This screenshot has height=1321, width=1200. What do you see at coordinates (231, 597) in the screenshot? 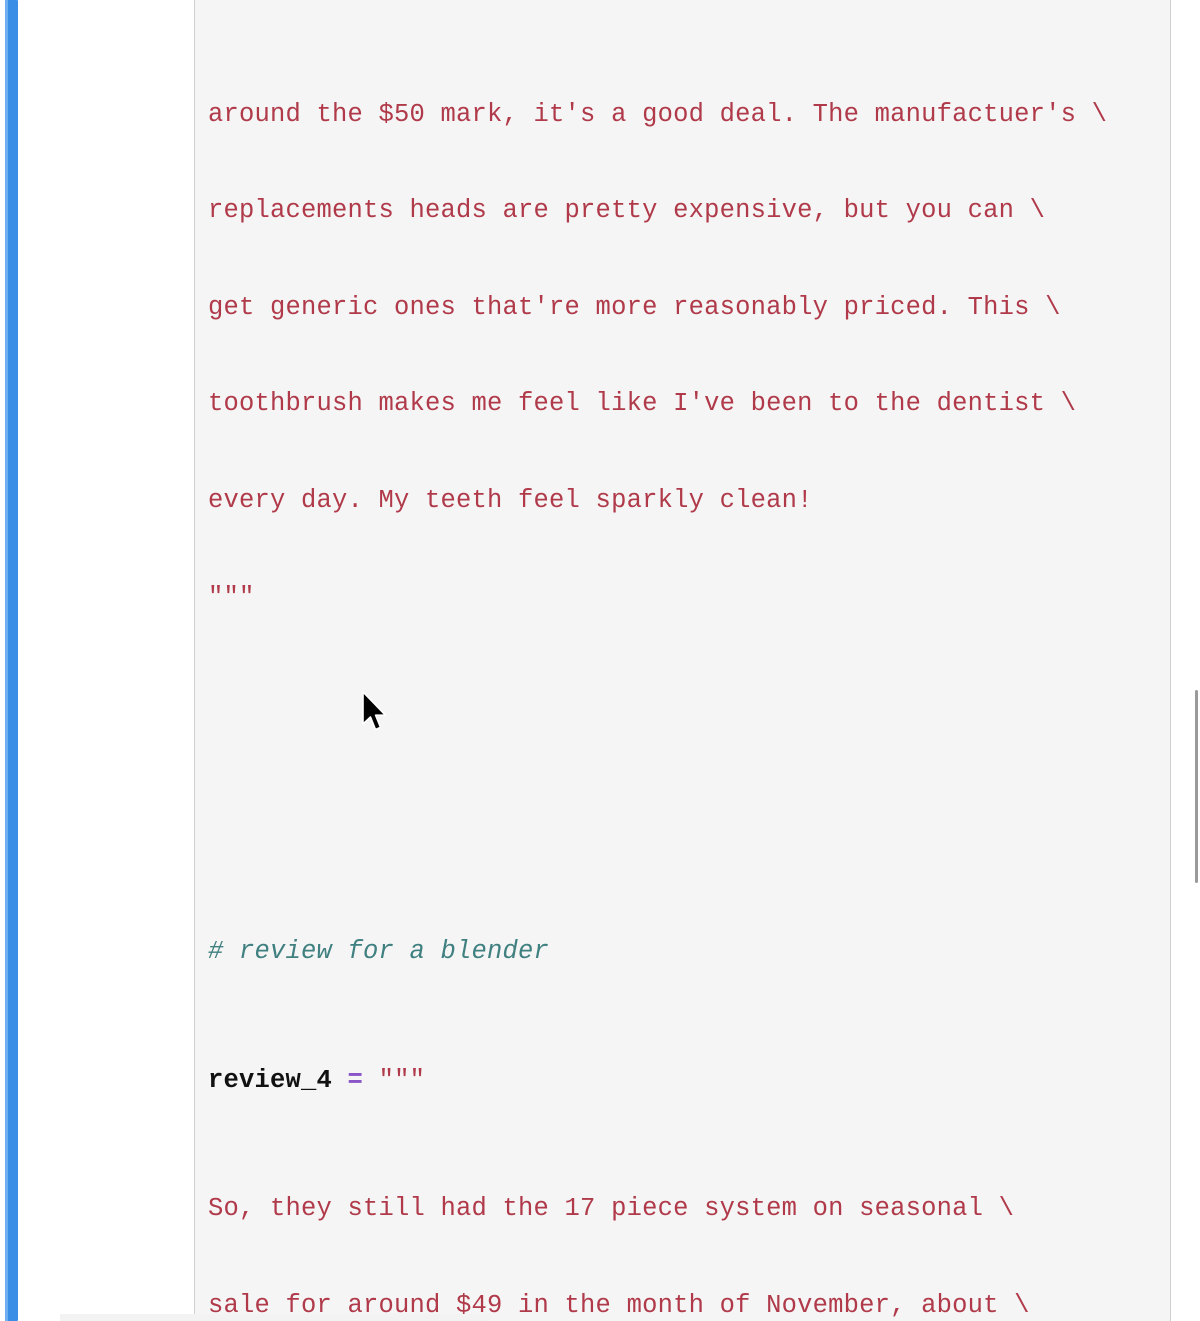
I see `triple-quote-close: """` at bounding box center [231, 597].